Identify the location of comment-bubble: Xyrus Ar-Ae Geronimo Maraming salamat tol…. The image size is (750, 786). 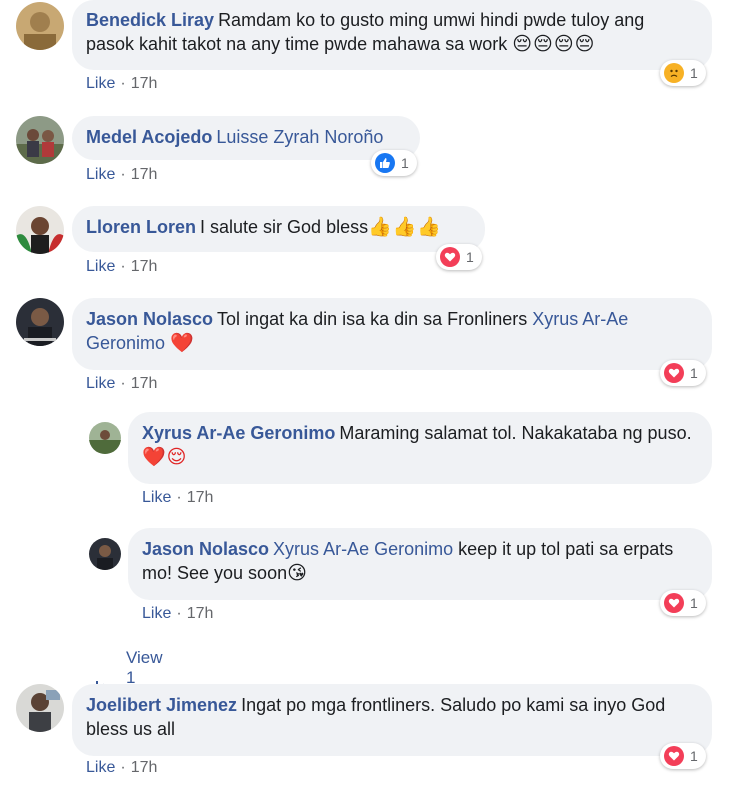
(420, 448).